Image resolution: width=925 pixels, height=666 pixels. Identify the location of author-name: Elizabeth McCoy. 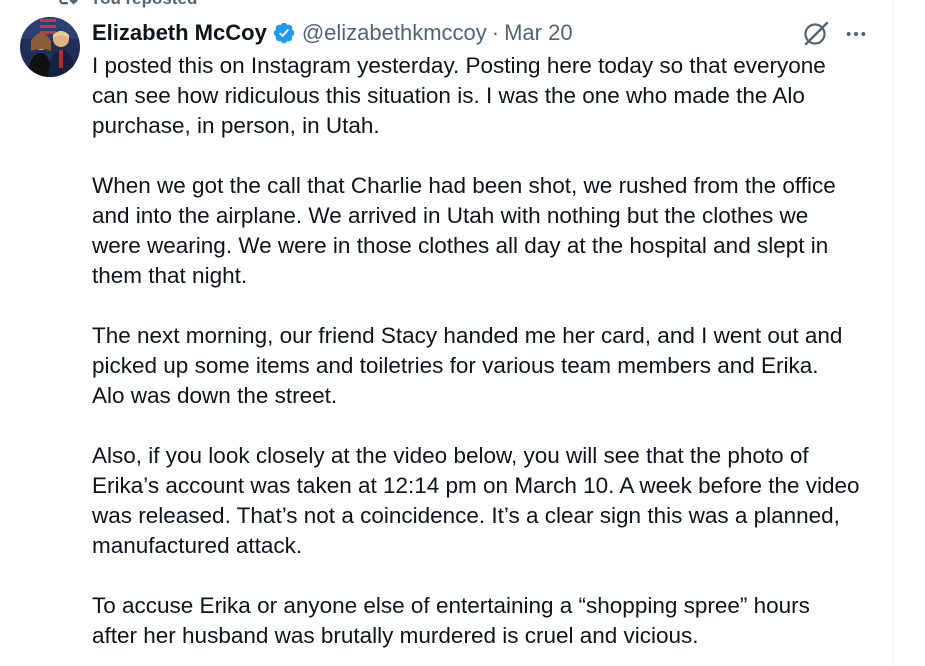
(179, 33).